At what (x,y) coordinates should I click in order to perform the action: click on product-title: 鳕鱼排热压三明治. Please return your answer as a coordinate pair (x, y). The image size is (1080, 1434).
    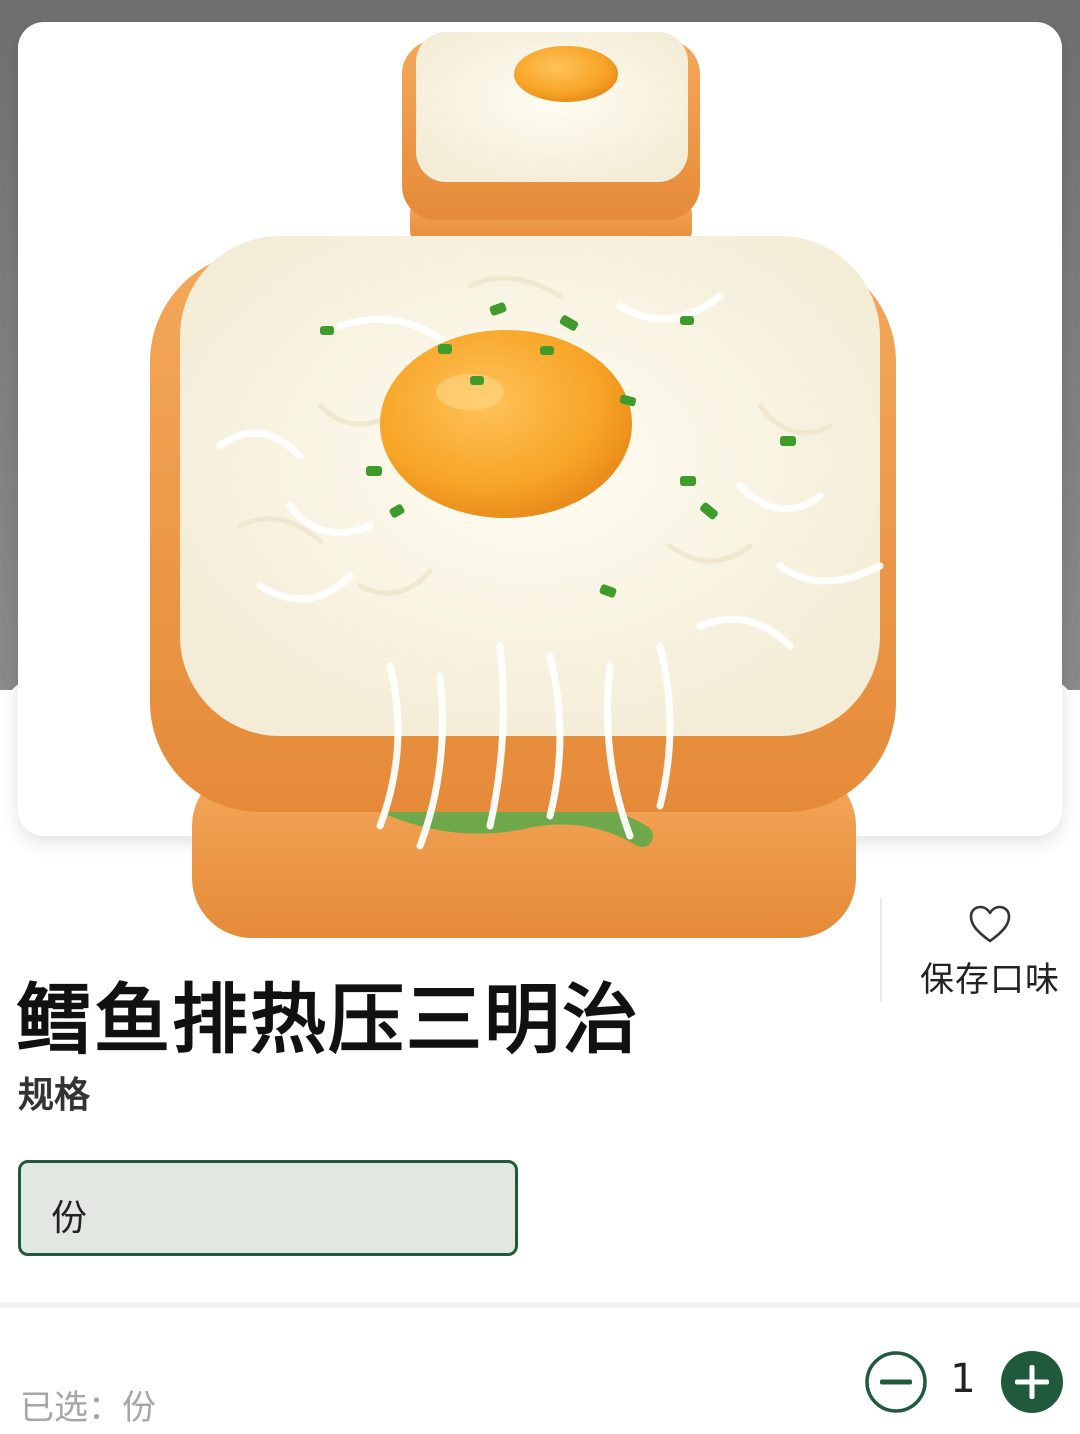
    Looking at the image, I should click on (328, 1019).